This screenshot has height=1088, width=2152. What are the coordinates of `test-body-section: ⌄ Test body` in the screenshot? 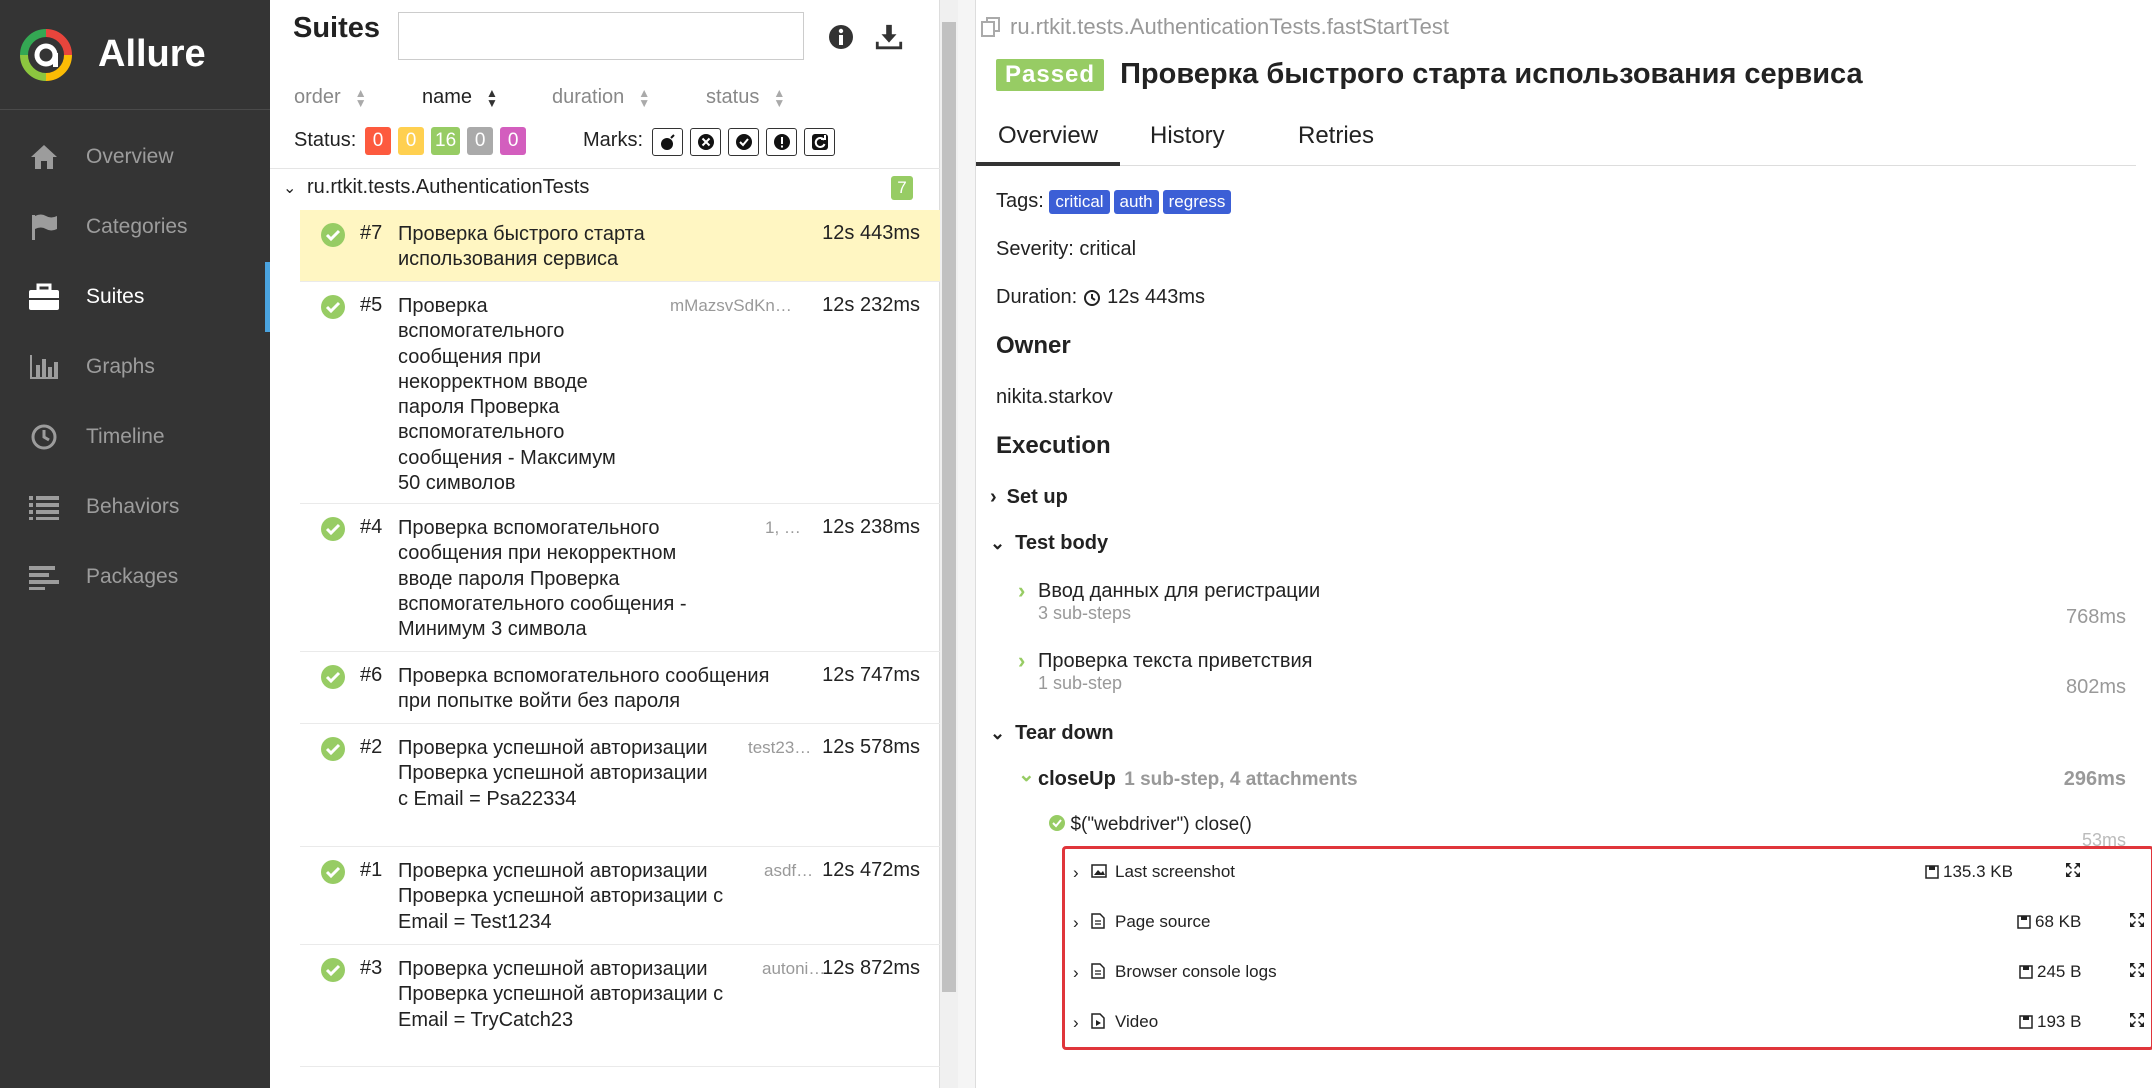 It's located at (1049, 543).